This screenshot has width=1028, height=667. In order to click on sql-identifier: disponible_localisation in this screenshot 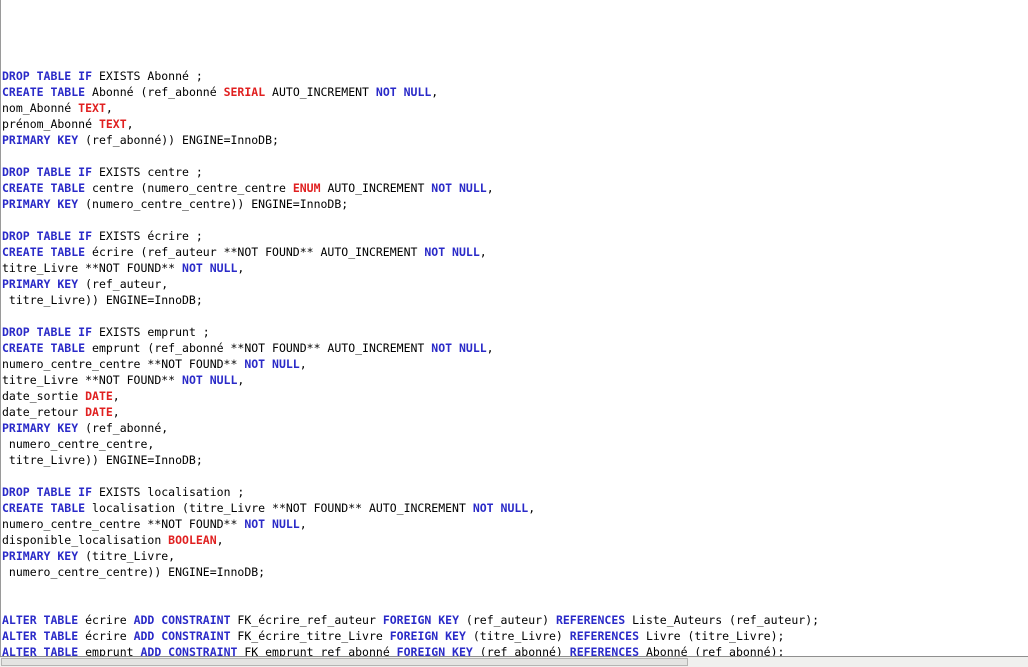, I will do `click(85, 540)`.